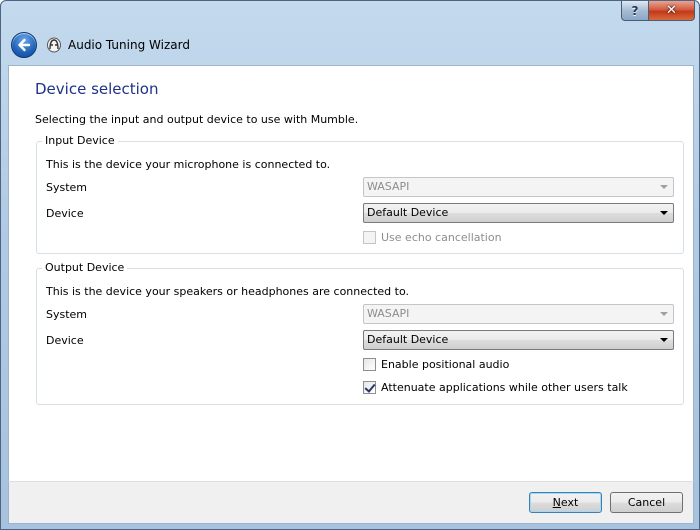  I want to click on back-button, so click(24, 45).